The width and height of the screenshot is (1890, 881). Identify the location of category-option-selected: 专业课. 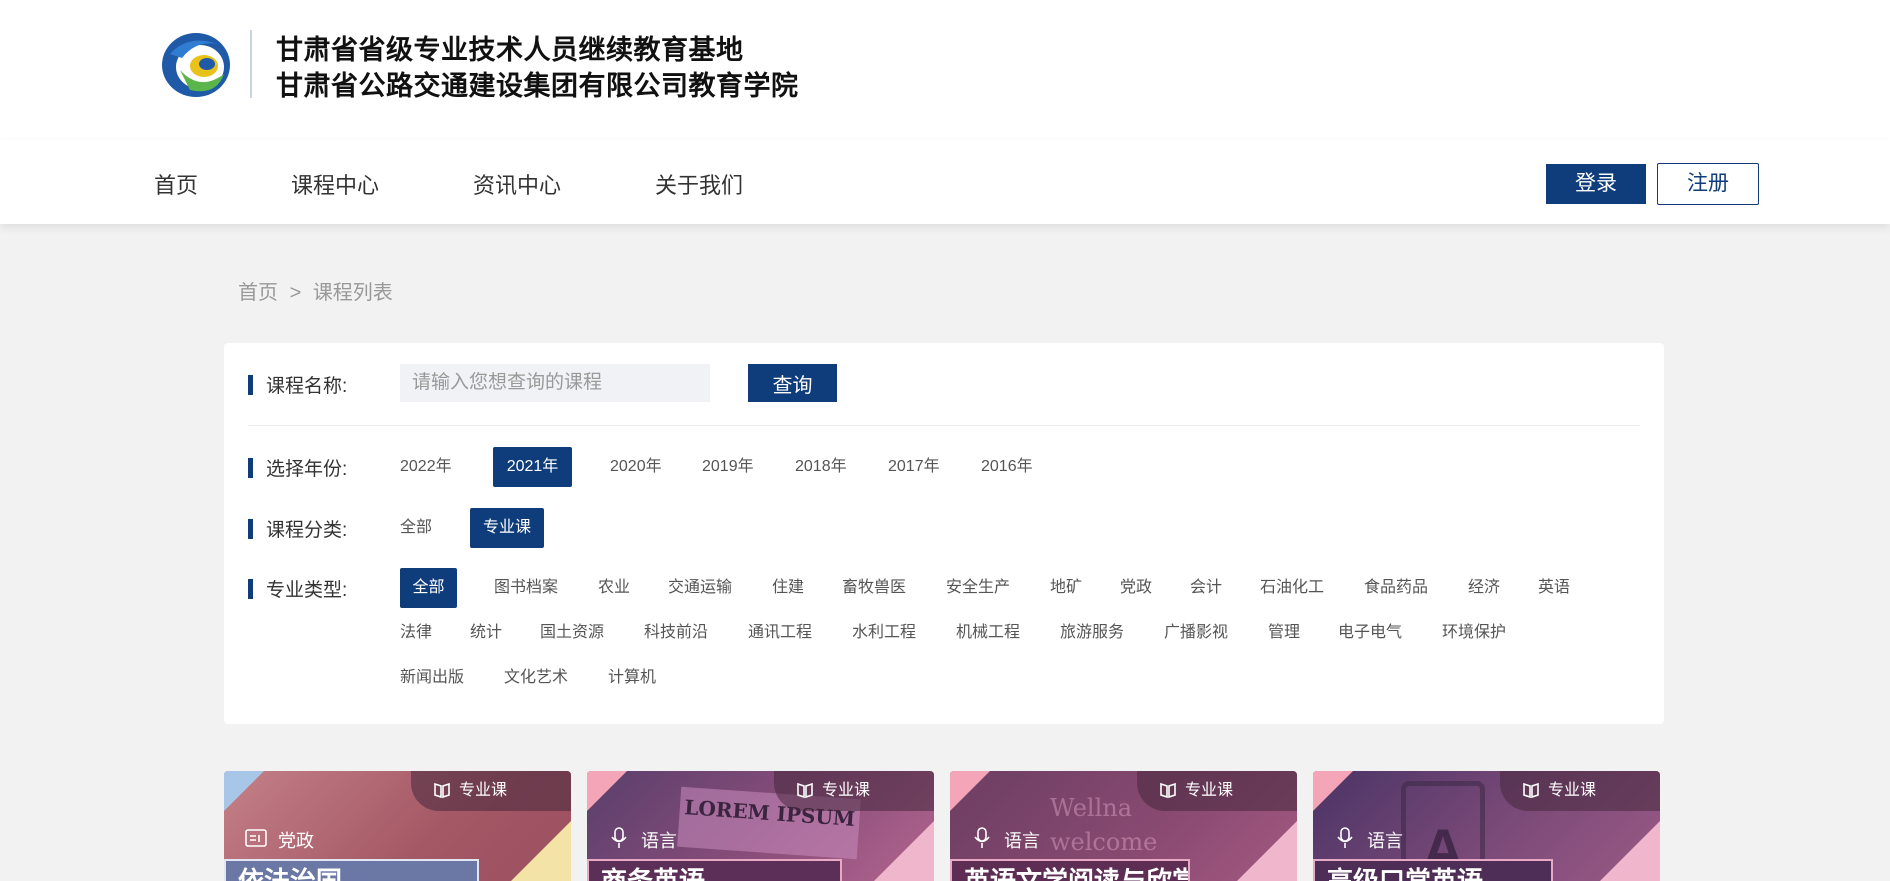
(507, 528).